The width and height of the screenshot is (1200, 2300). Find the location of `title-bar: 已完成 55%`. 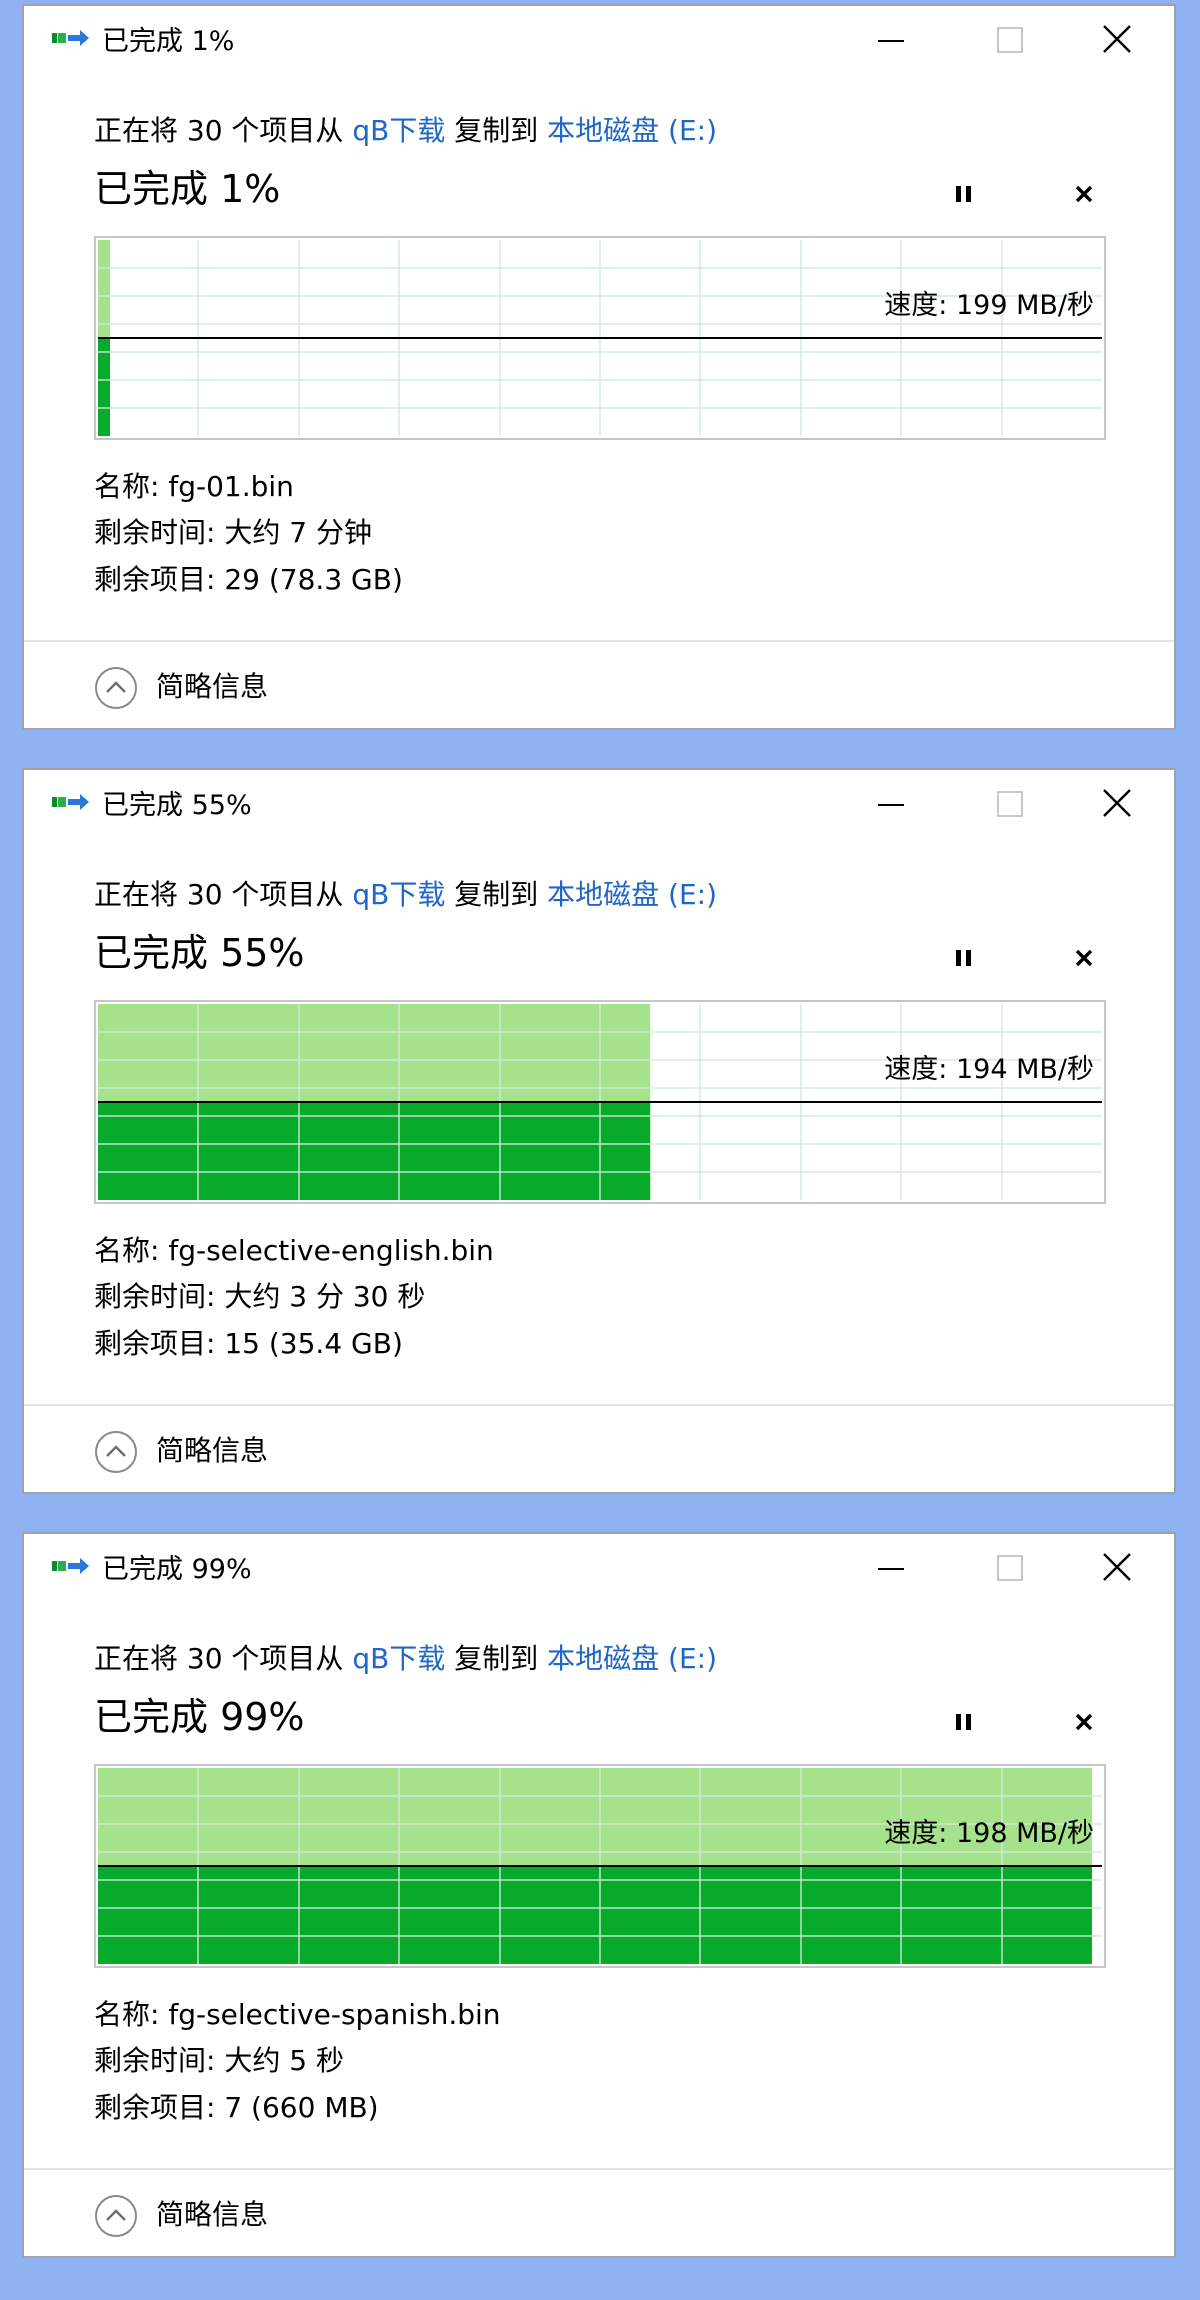

title-bar: 已完成 55% is located at coordinates (599, 802).